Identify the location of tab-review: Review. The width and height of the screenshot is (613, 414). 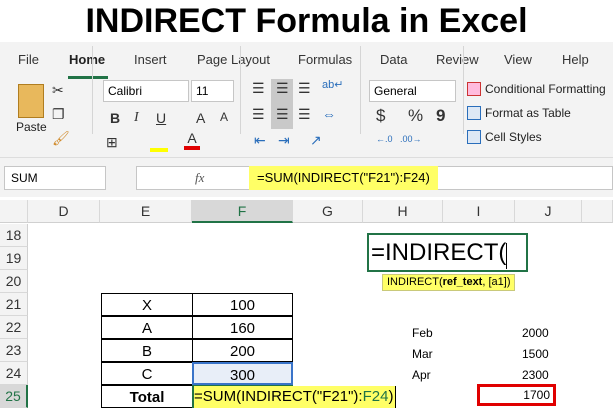
(457, 59).